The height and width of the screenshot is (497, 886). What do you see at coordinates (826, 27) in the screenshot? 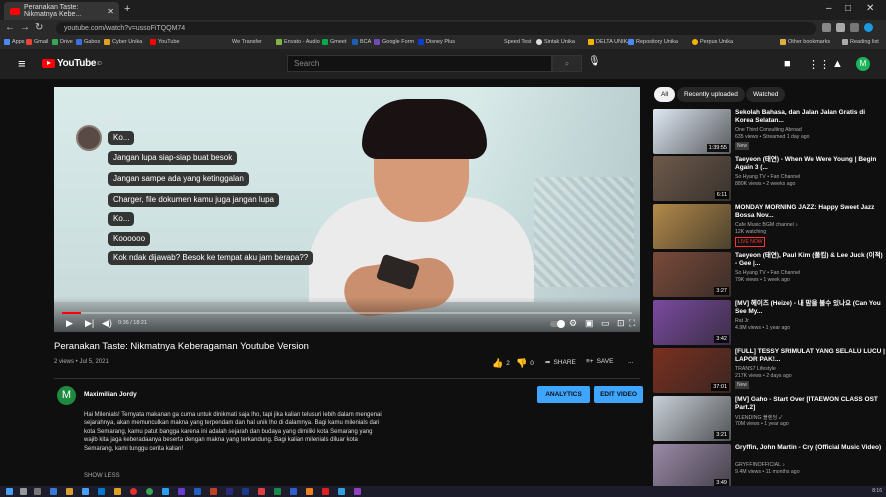
I see `extension-icon` at bounding box center [826, 27].